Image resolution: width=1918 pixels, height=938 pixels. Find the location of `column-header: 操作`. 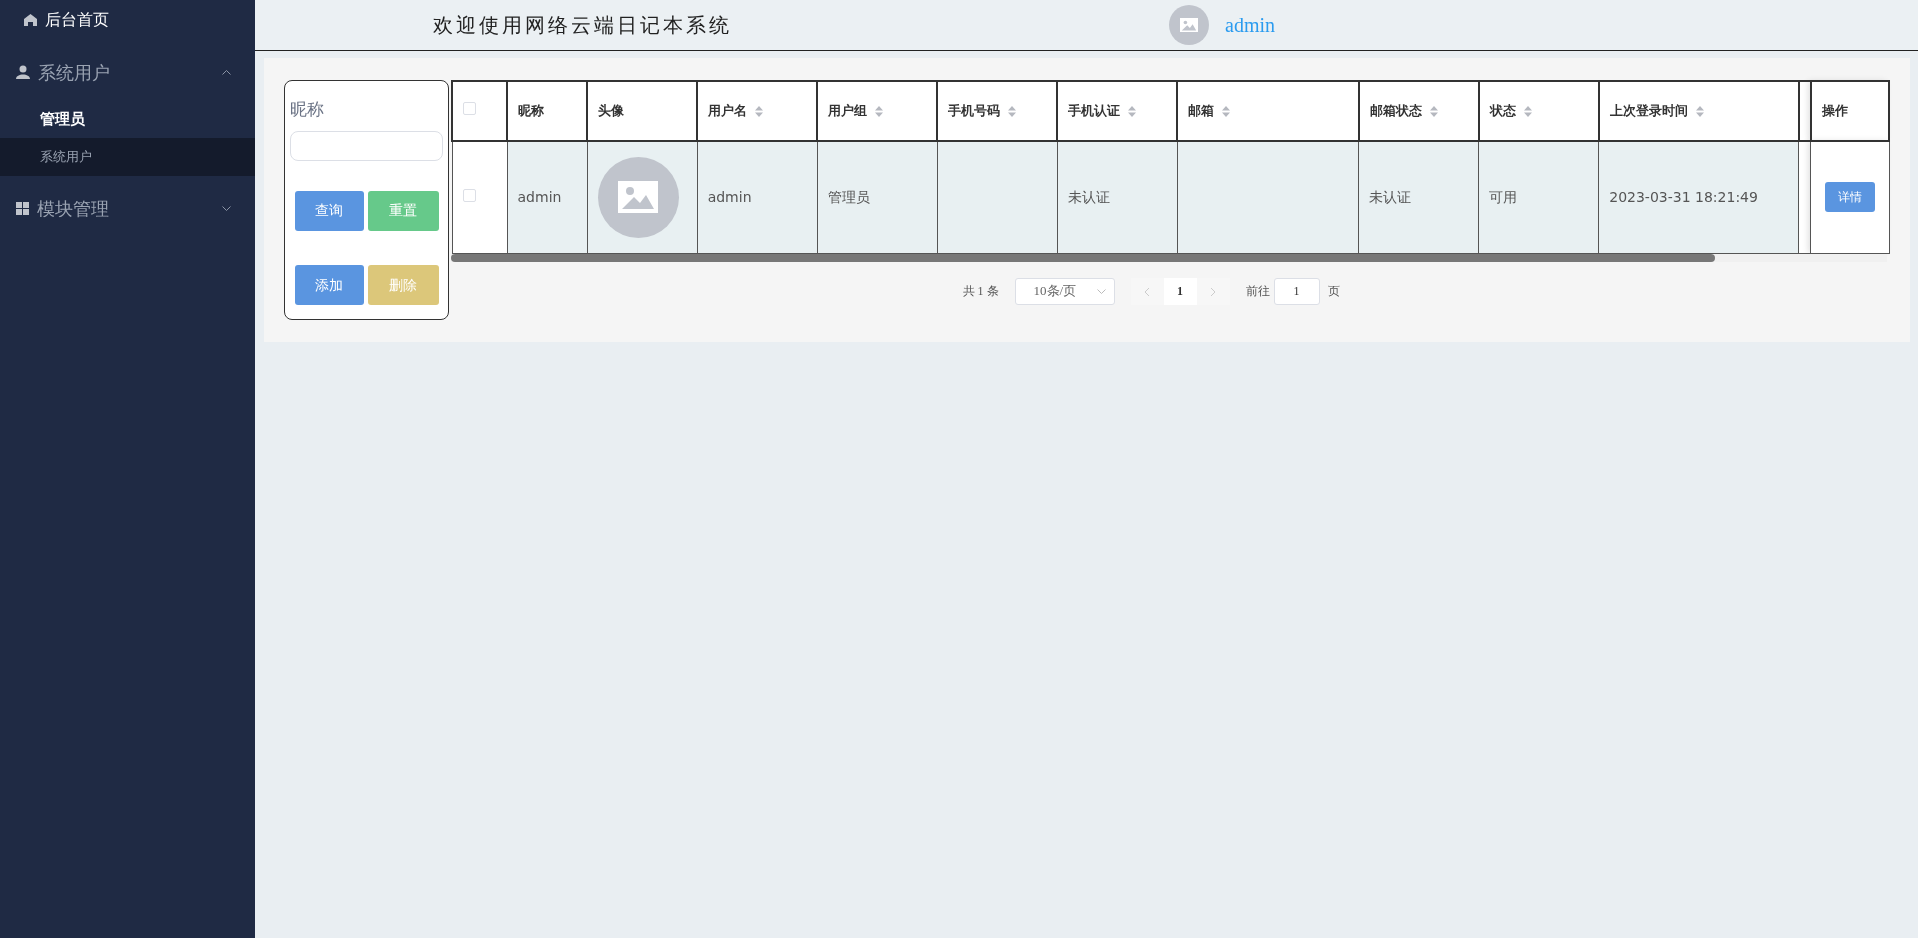

column-header: 操作 is located at coordinates (1834, 111).